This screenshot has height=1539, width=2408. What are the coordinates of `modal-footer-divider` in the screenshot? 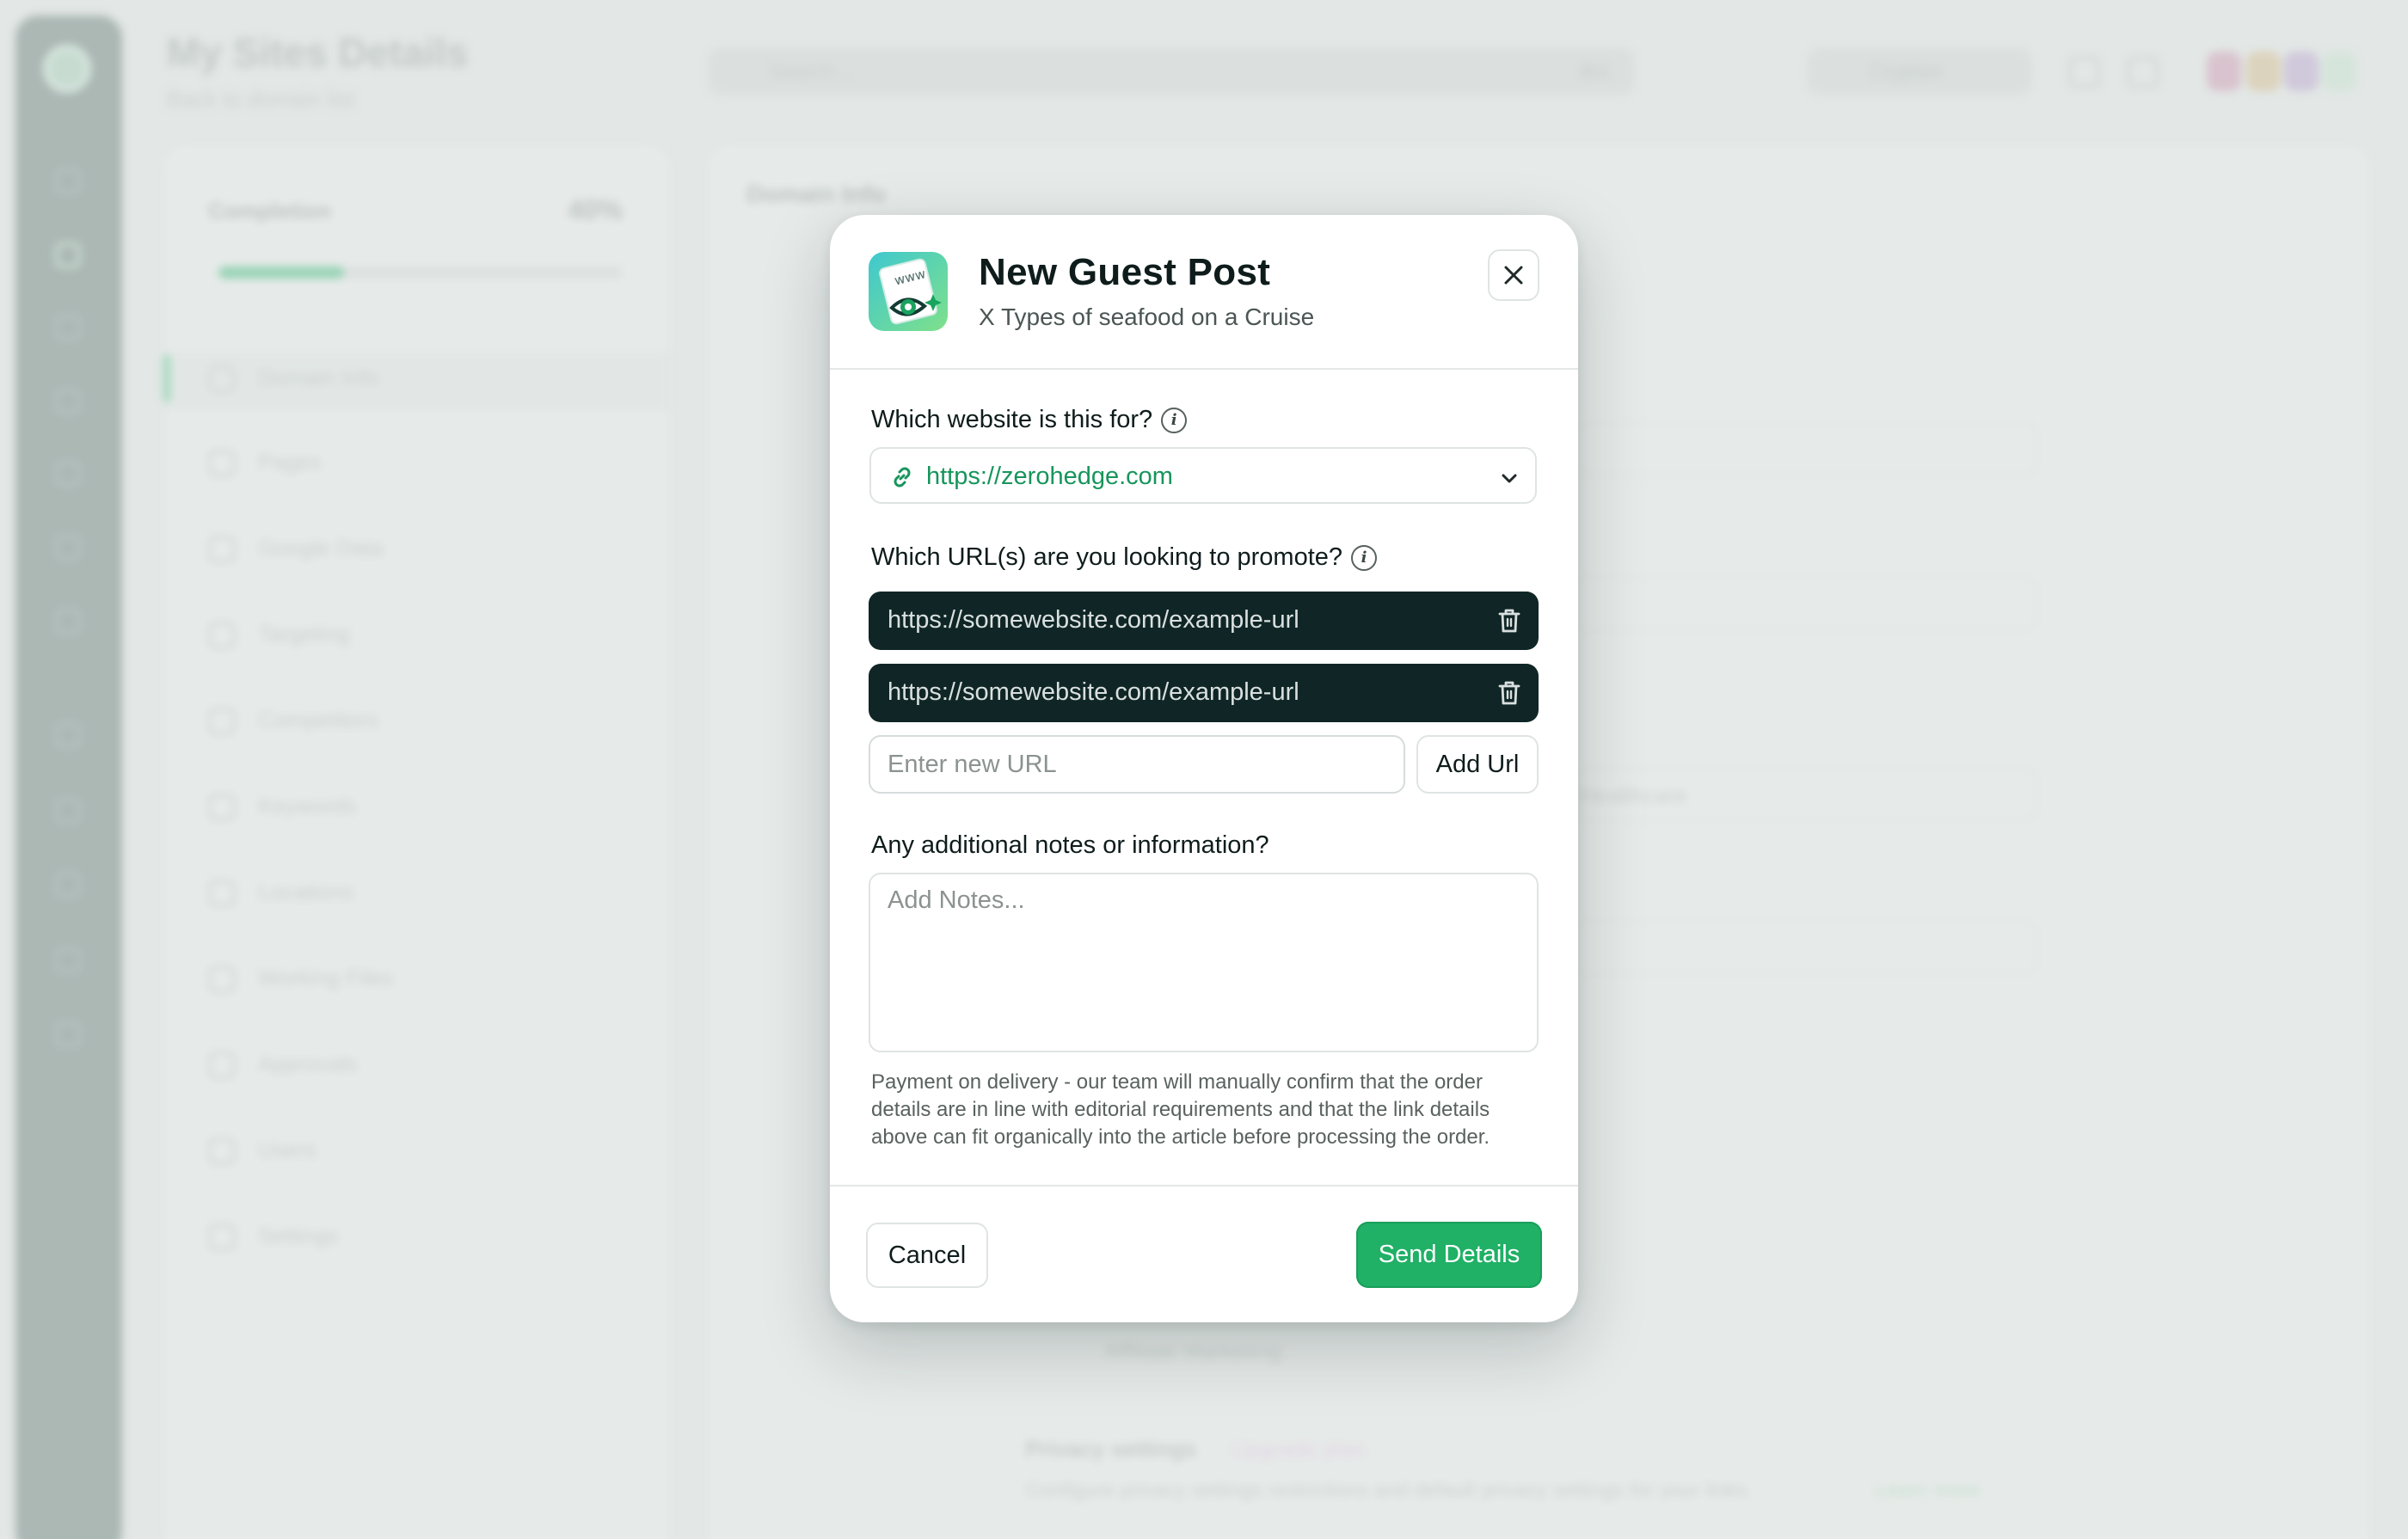 It's located at (1204, 1185).